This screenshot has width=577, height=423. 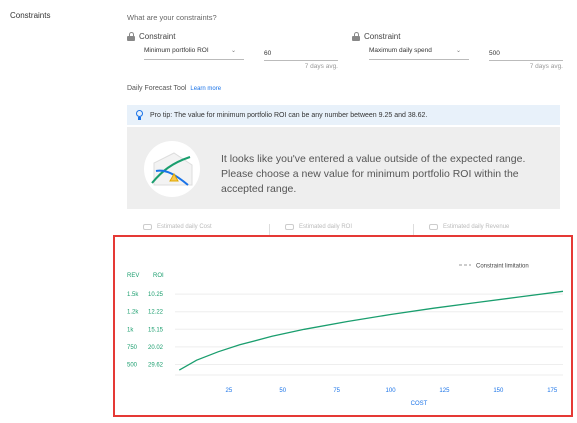 What do you see at coordinates (433, 227) in the screenshot?
I see `revenue-icon` at bounding box center [433, 227].